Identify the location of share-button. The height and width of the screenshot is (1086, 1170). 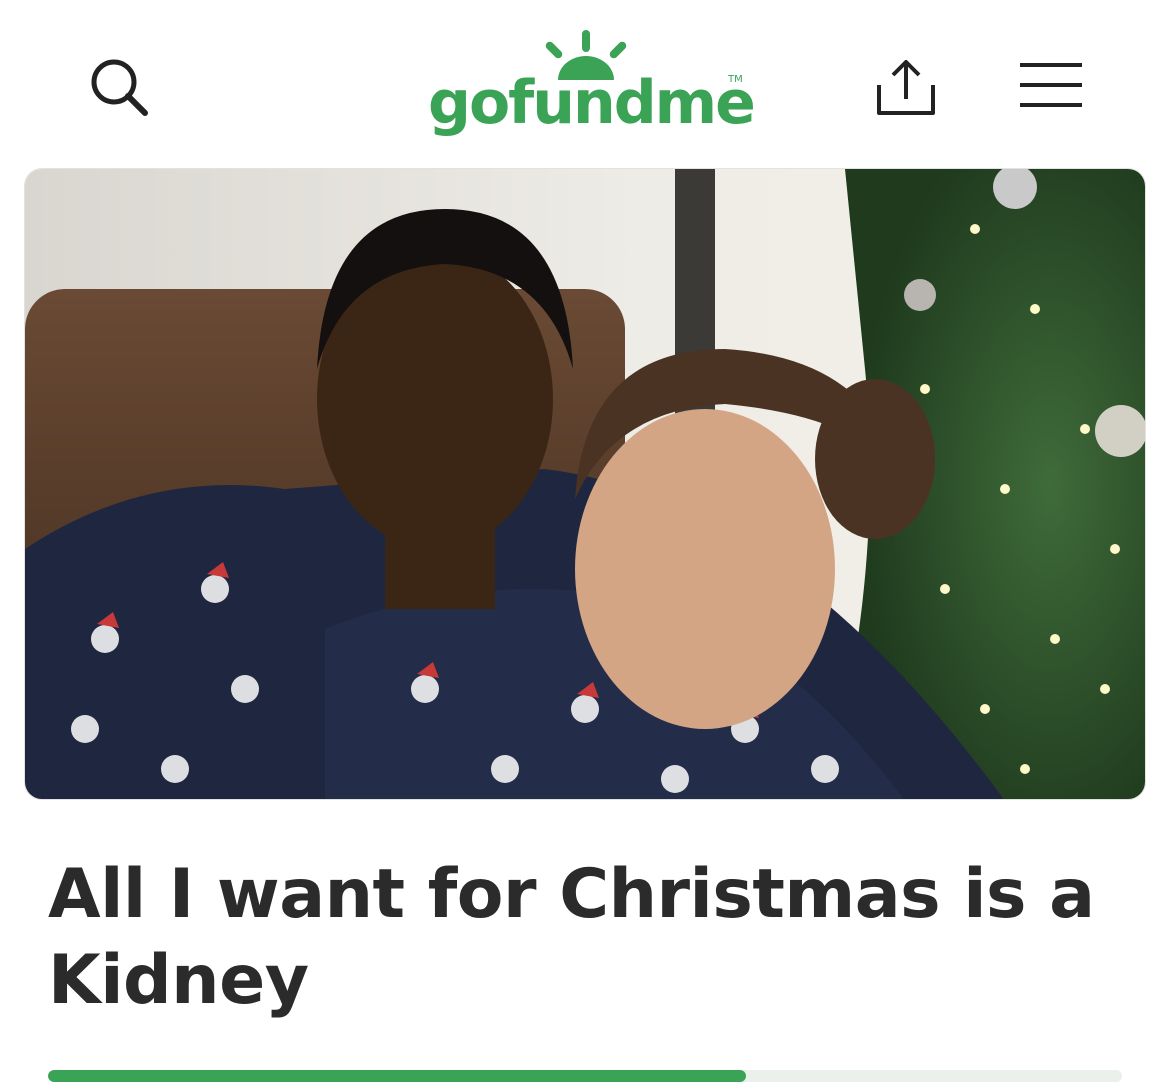
(906, 88).